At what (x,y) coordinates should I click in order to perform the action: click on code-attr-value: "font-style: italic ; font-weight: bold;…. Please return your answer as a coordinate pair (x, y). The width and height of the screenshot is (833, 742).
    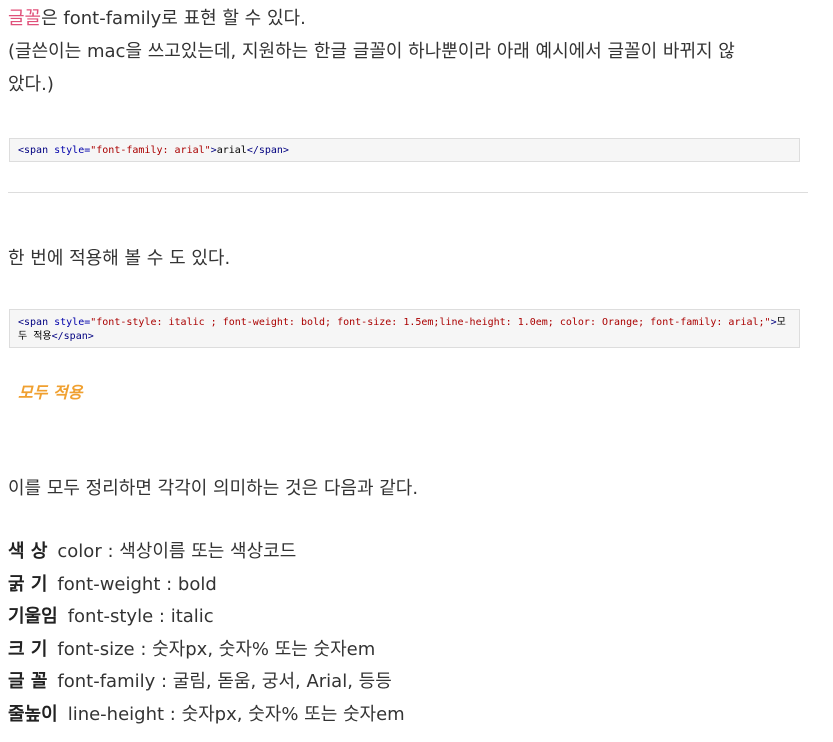
    Looking at the image, I should click on (430, 322).